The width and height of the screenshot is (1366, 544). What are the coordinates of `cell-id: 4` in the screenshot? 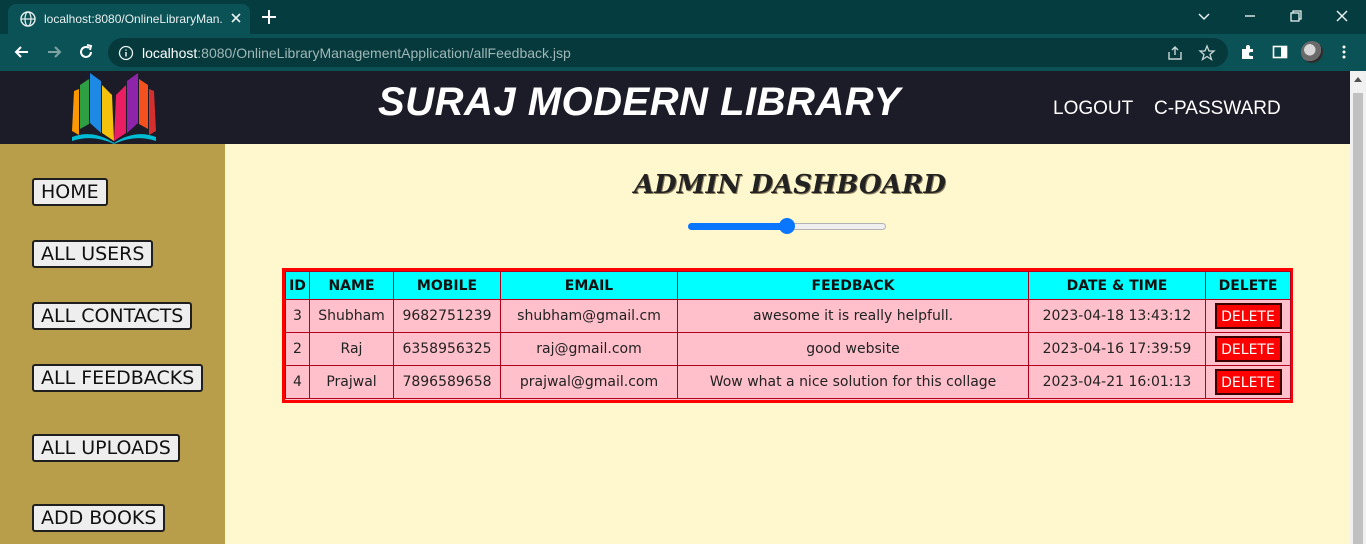 It's located at (297, 382).